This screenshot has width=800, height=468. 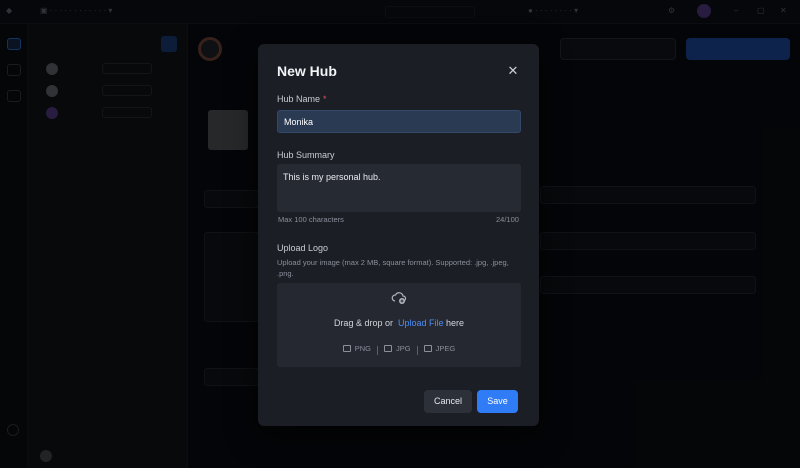 What do you see at coordinates (507, 219) in the screenshot?
I see `summary-char-count: 24/100` at bounding box center [507, 219].